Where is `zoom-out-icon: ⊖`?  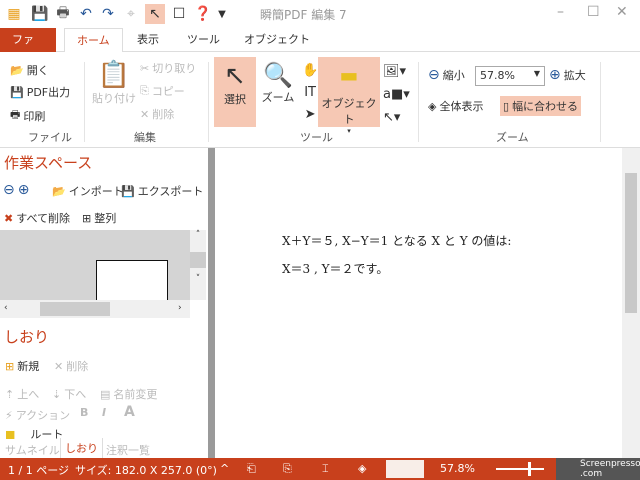
zoom-out-icon: ⊖ is located at coordinates (9, 190).